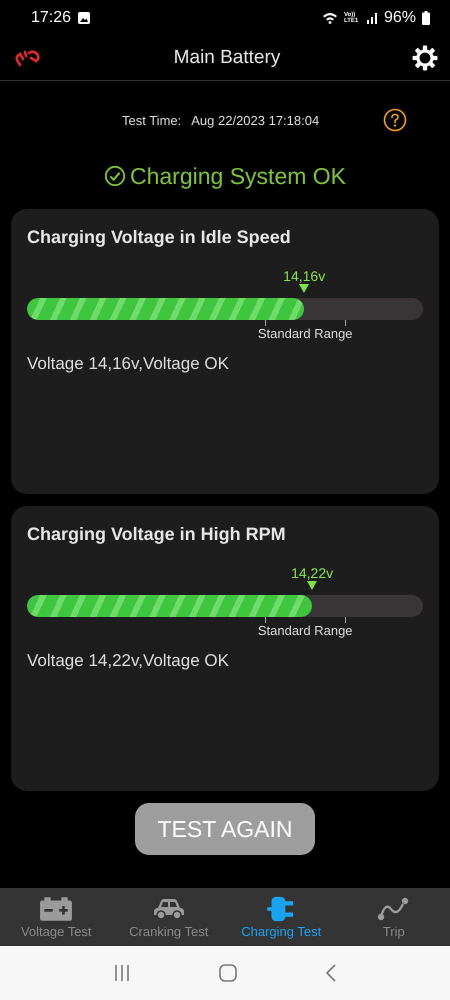 This screenshot has height=1000, width=450. Describe the element at coordinates (51, 18) in the screenshot. I see `clock-time: 17:26` at that location.